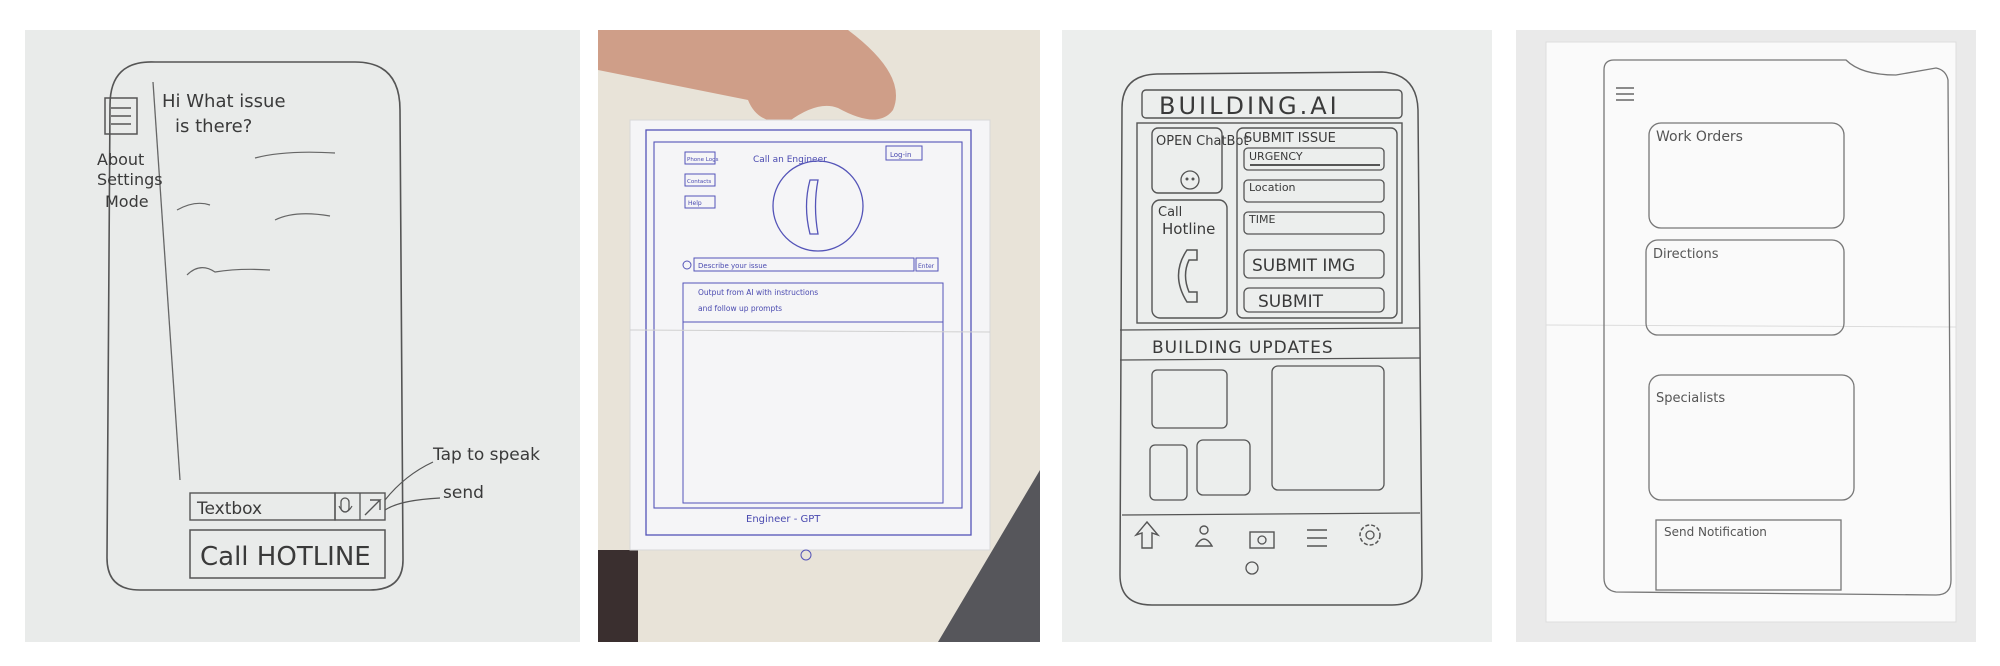 The image size is (2000, 666). I want to click on specialists-label: Specialists, so click(1690, 398).